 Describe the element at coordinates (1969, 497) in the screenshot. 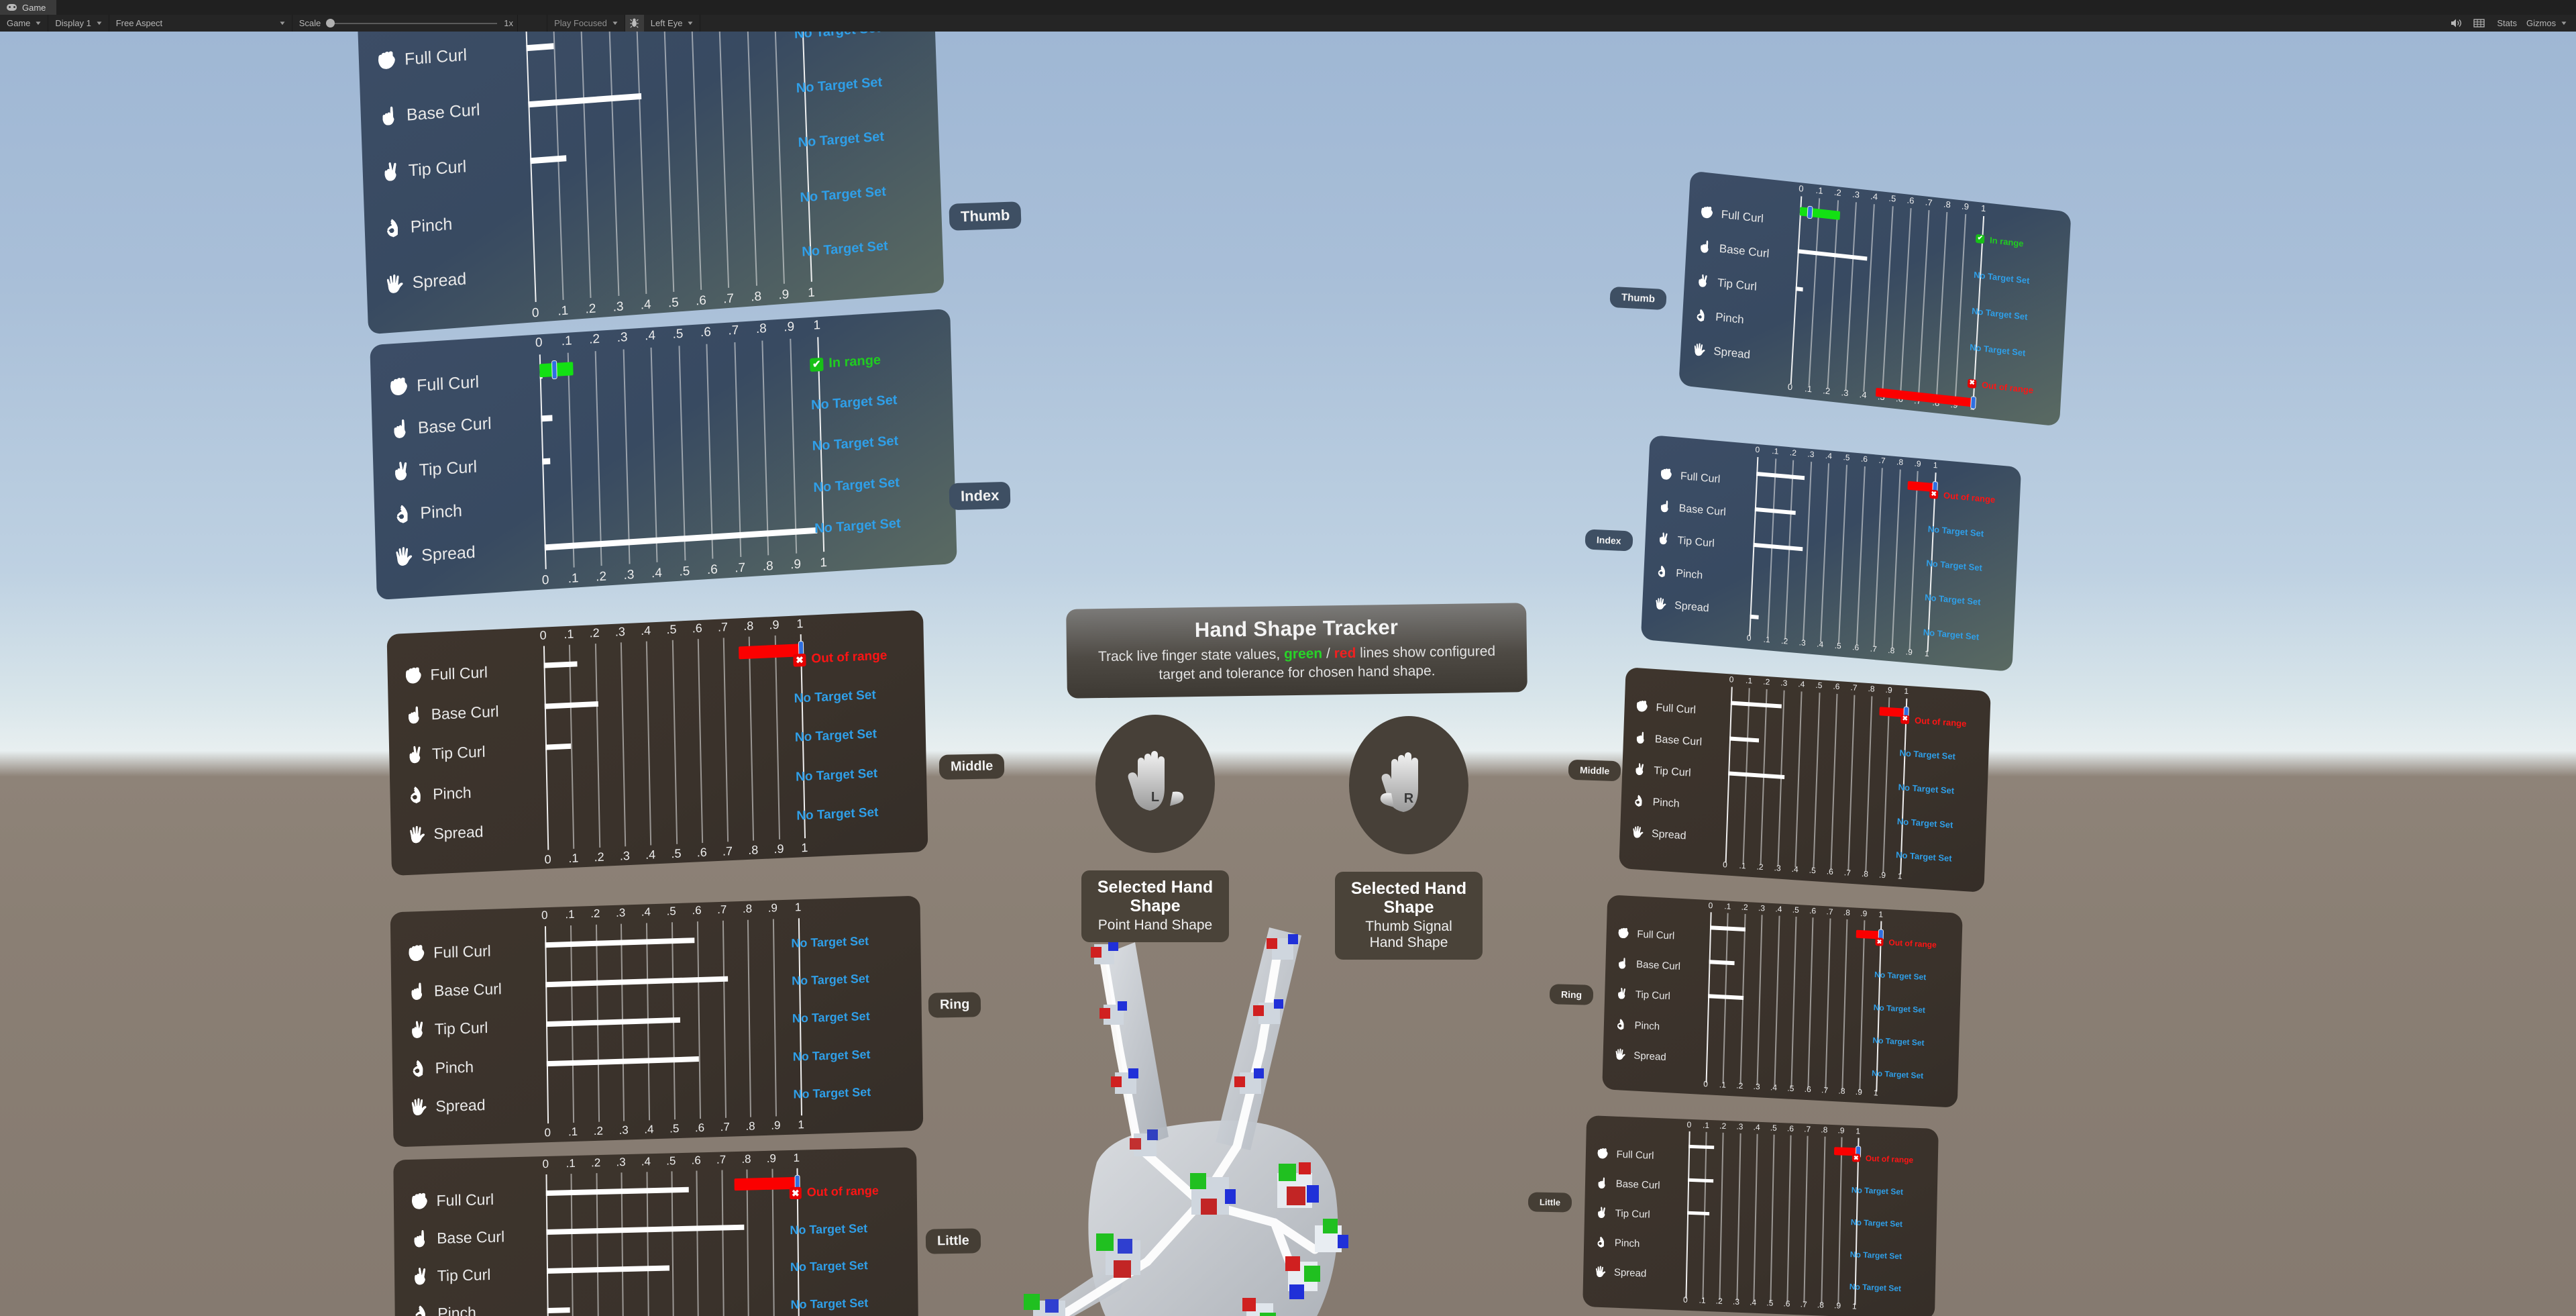

I see `status-label: Out of range` at that location.